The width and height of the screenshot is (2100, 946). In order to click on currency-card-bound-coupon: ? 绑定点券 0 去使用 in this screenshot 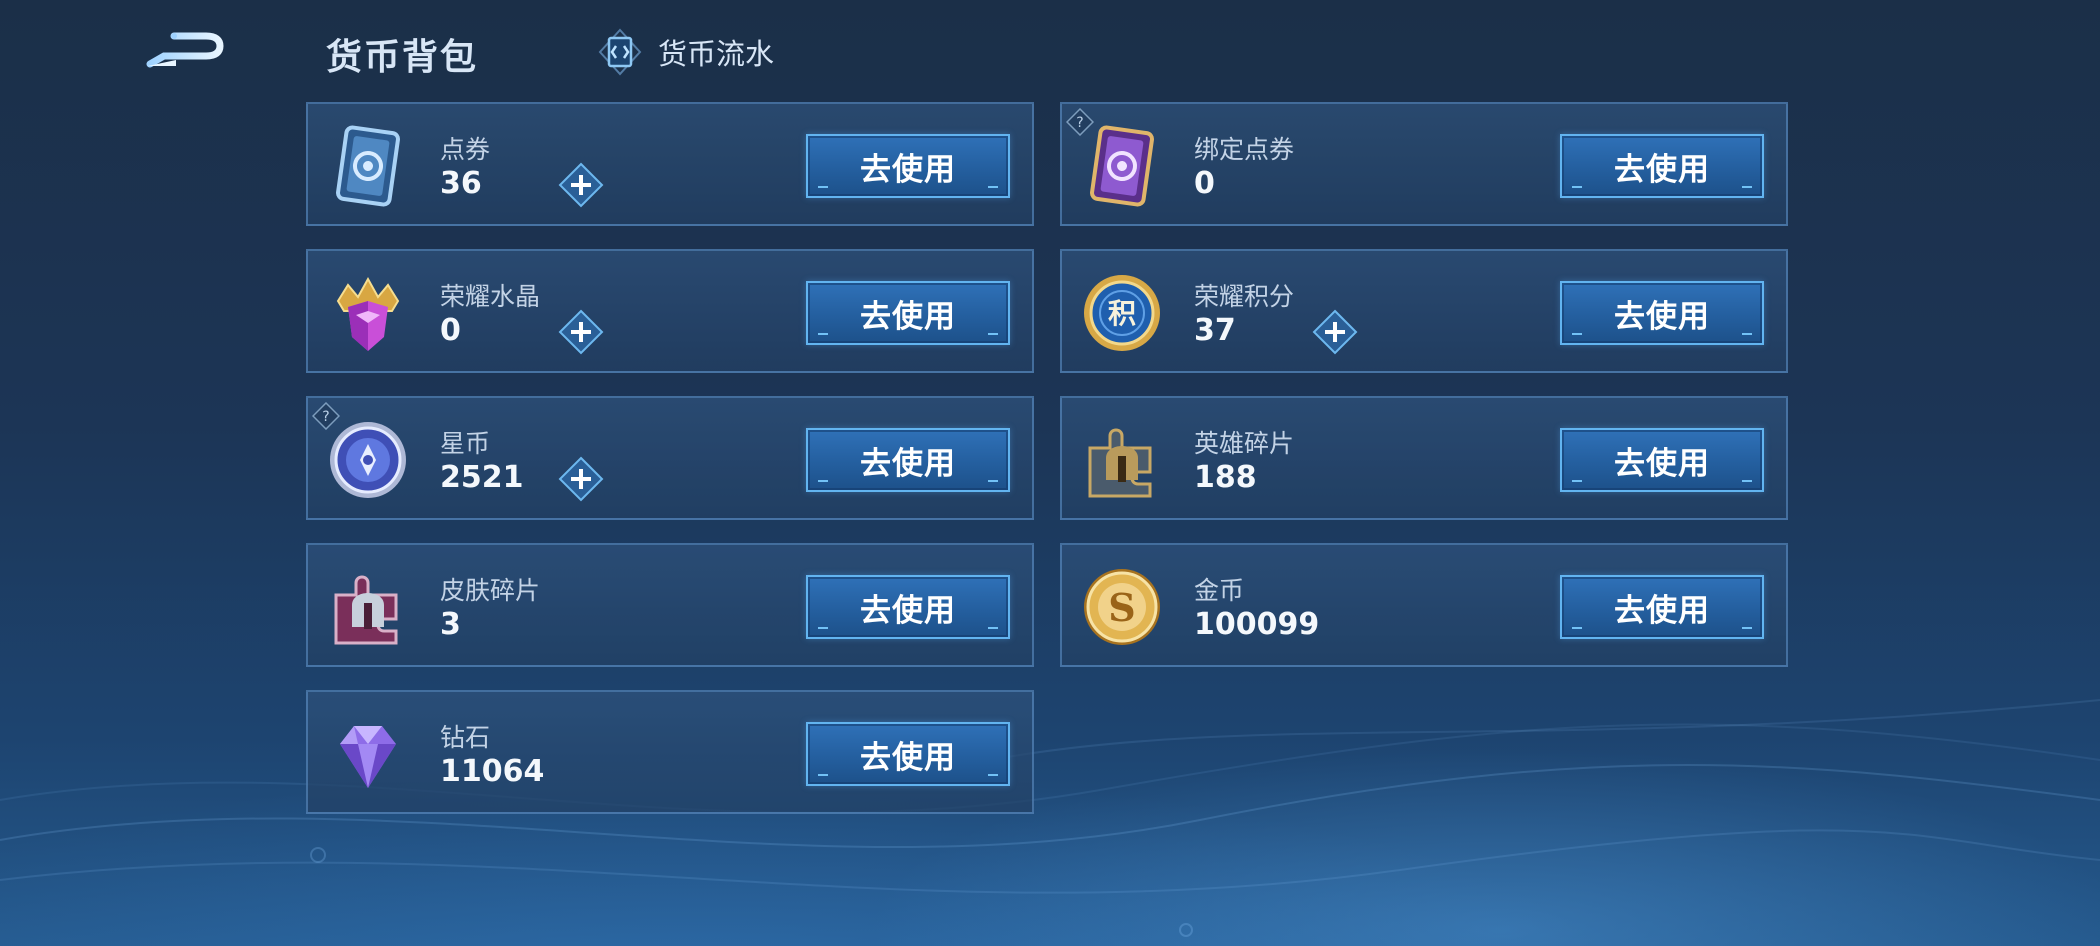, I will do `click(1424, 164)`.